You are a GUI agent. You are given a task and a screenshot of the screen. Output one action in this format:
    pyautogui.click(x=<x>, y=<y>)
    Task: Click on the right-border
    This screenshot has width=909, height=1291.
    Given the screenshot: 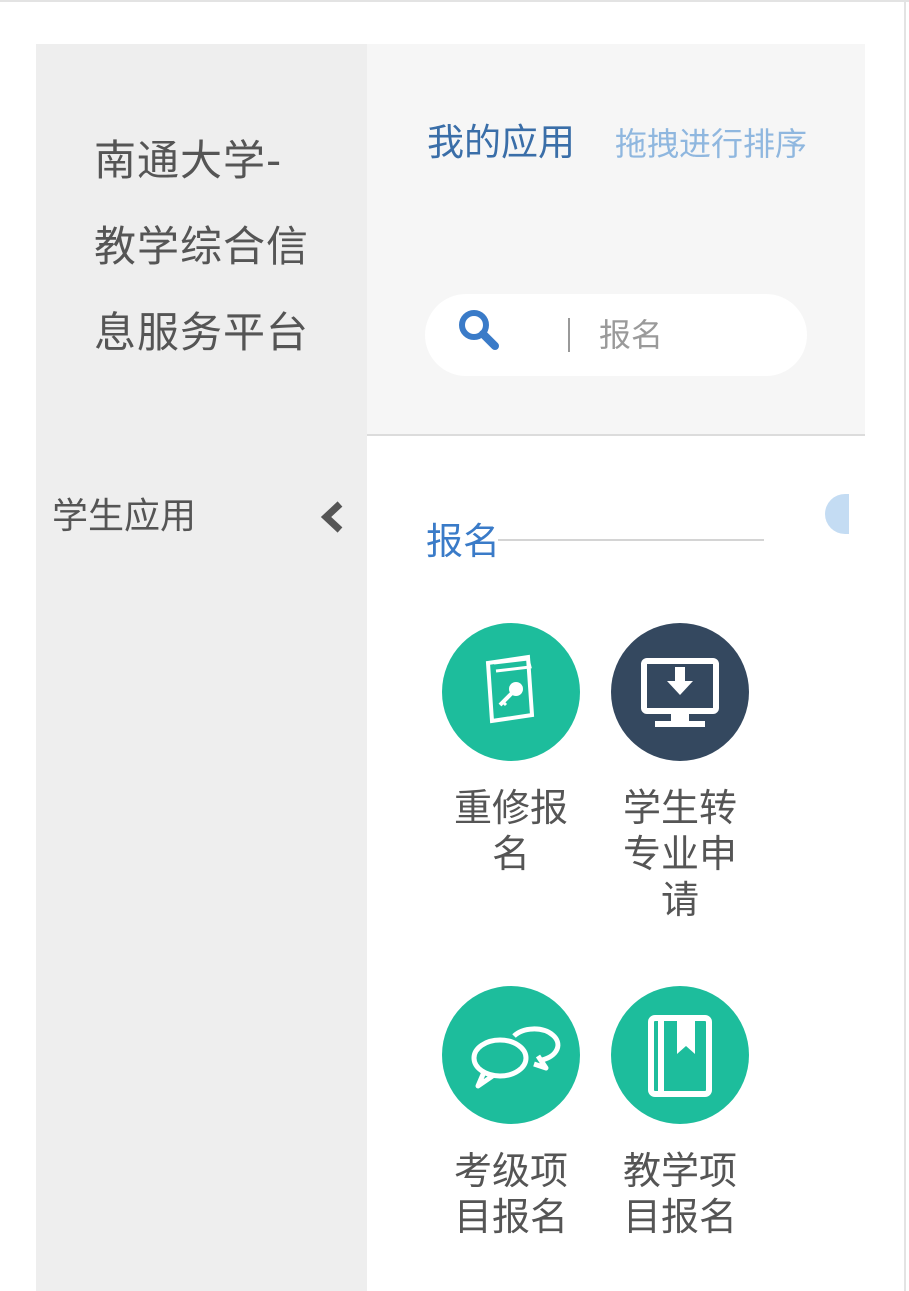 What is the action you would take?
    pyautogui.click(x=905, y=645)
    